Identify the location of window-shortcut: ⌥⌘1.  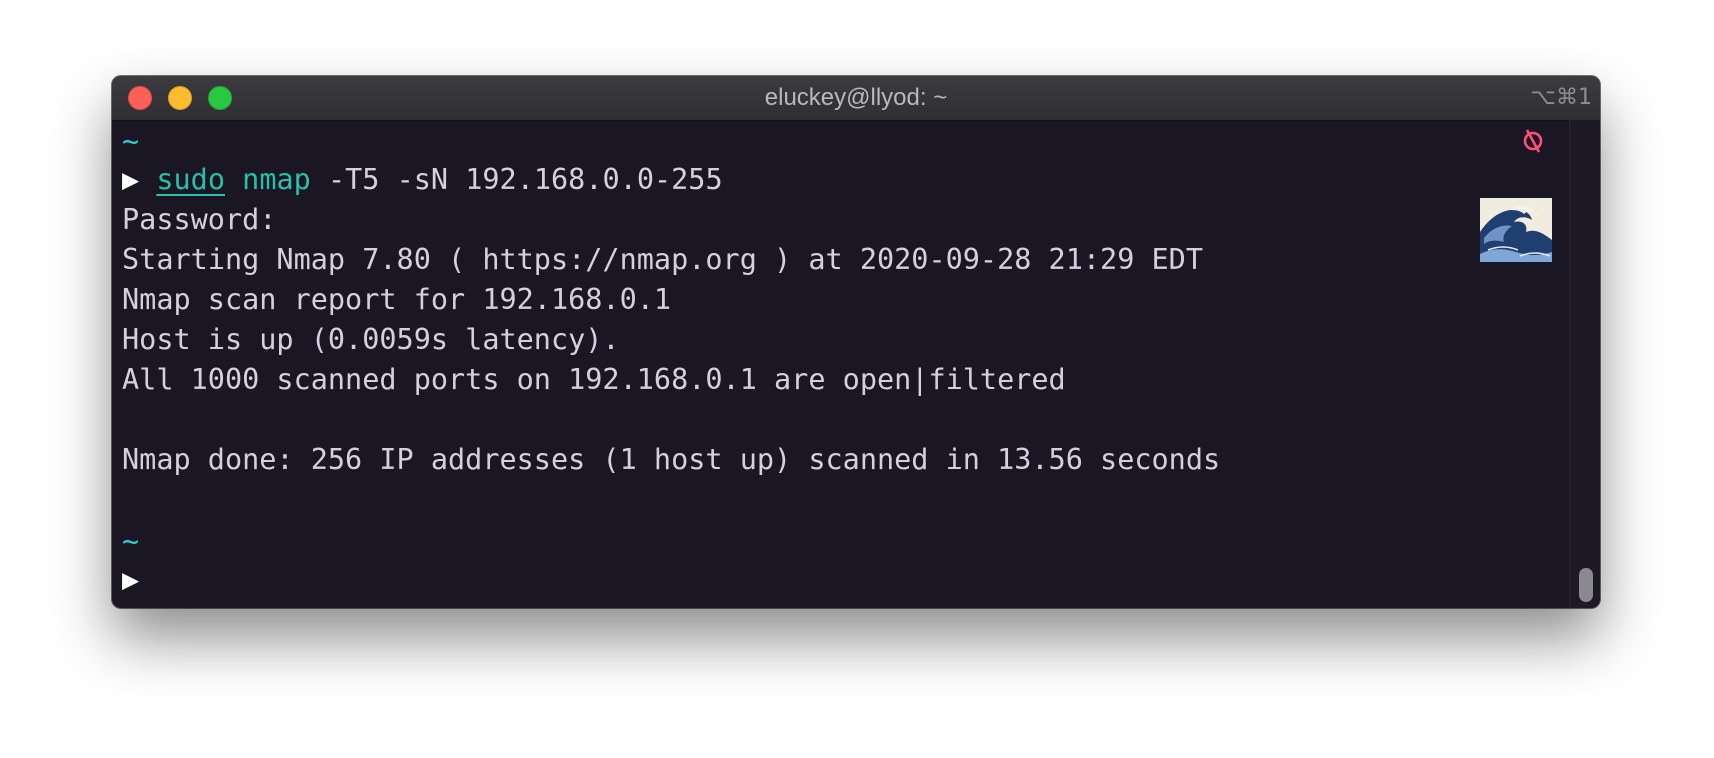
(1561, 97).